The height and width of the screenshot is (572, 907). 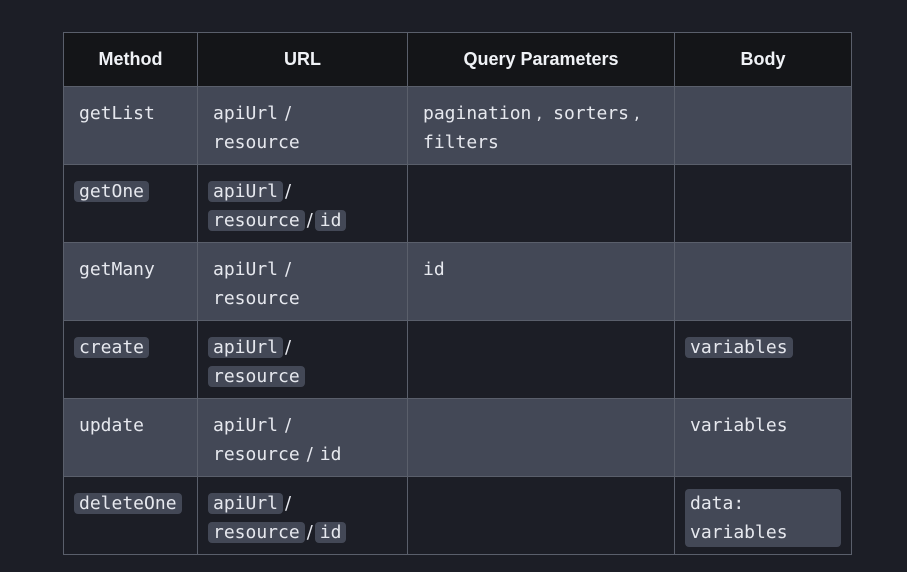 What do you see at coordinates (130, 59) in the screenshot?
I see `header-method: Method` at bounding box center [130, 59].